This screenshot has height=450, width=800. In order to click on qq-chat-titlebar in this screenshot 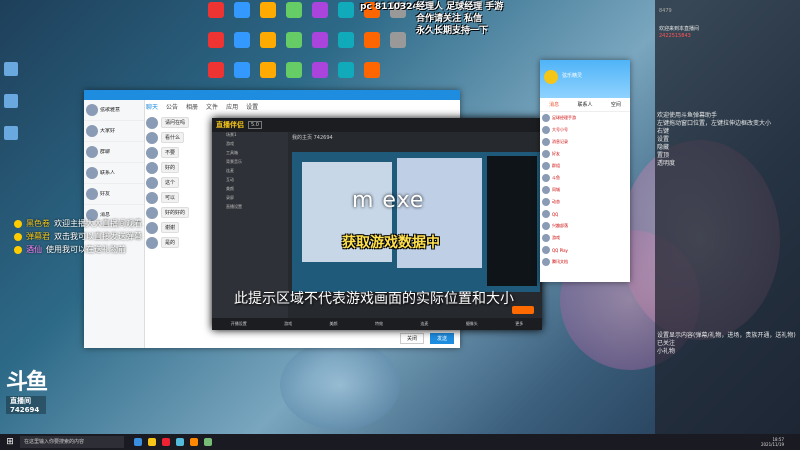, I will do `click(272, 95)`.